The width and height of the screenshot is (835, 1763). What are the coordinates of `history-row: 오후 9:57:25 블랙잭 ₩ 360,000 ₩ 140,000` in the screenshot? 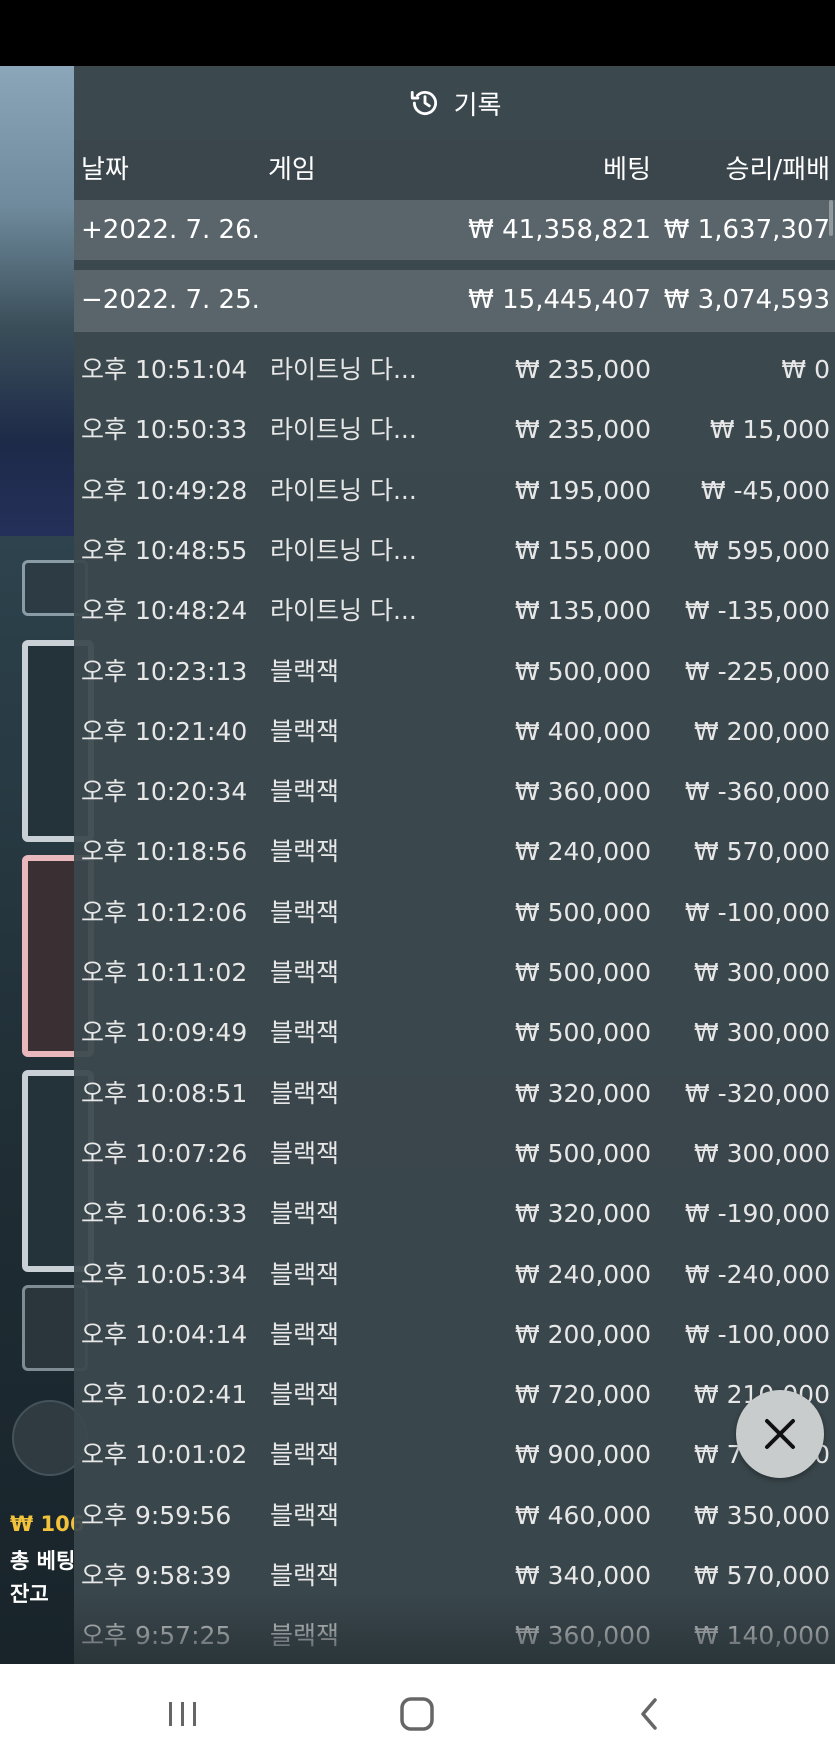 It's located at (454, 1635).